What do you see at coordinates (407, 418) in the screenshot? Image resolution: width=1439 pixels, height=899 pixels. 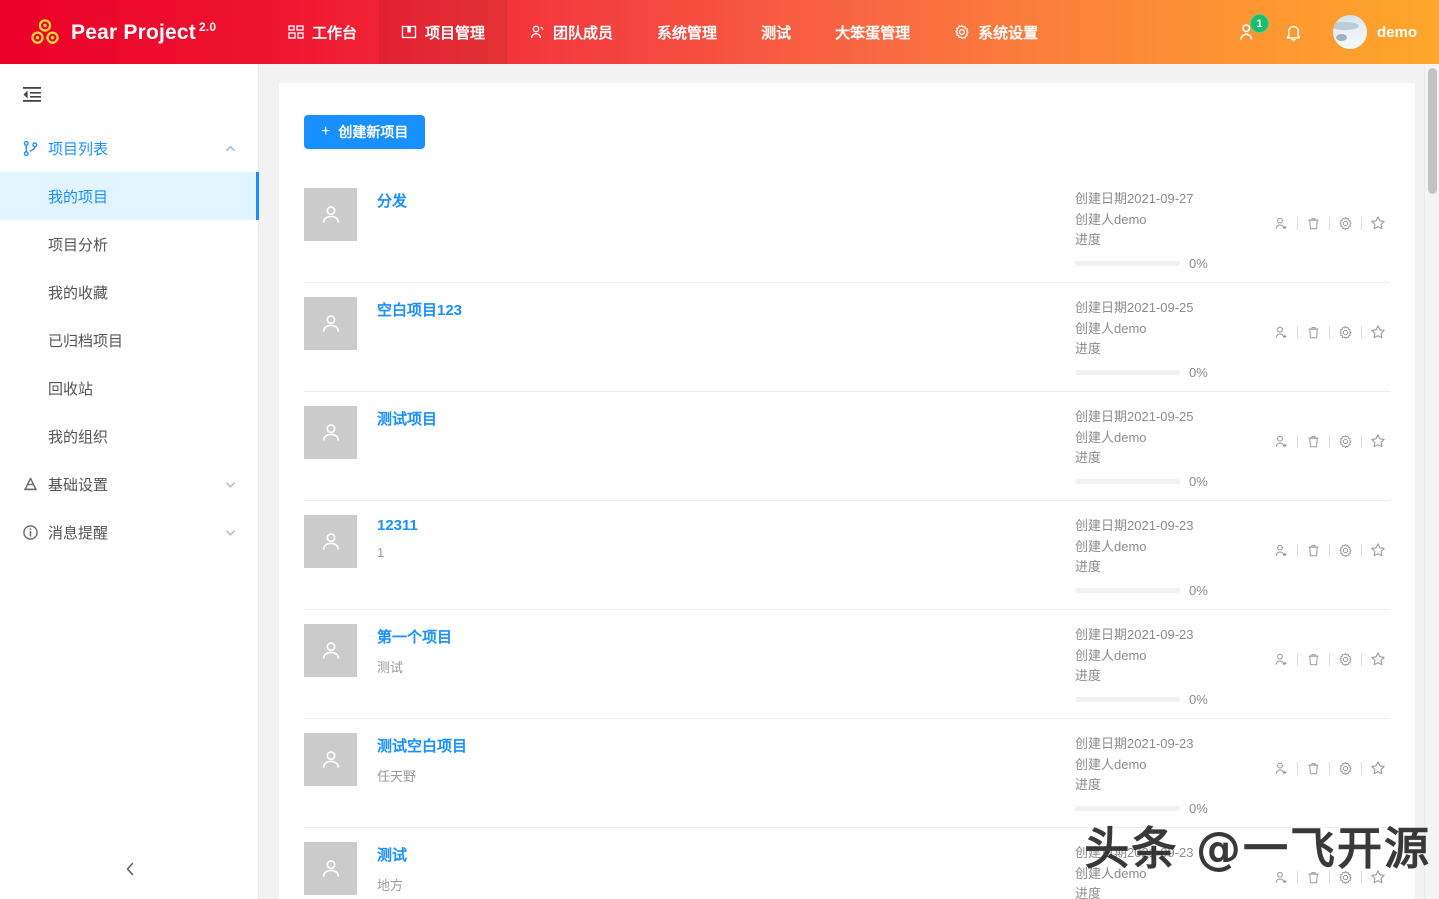 I see `project-title: 测试项目` at bounding box center [407, 418].